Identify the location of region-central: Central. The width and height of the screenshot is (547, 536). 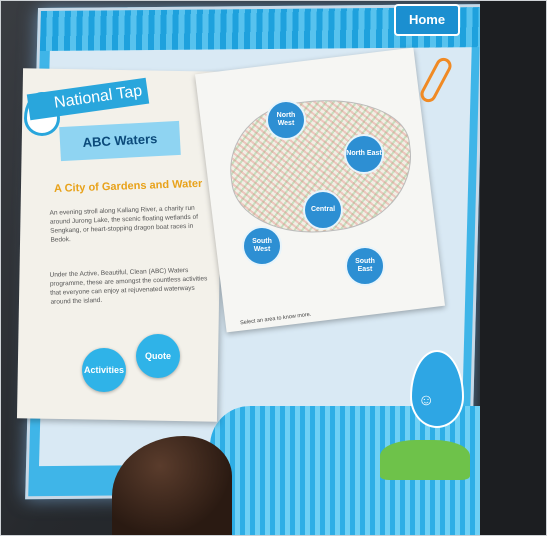
(323, 210).